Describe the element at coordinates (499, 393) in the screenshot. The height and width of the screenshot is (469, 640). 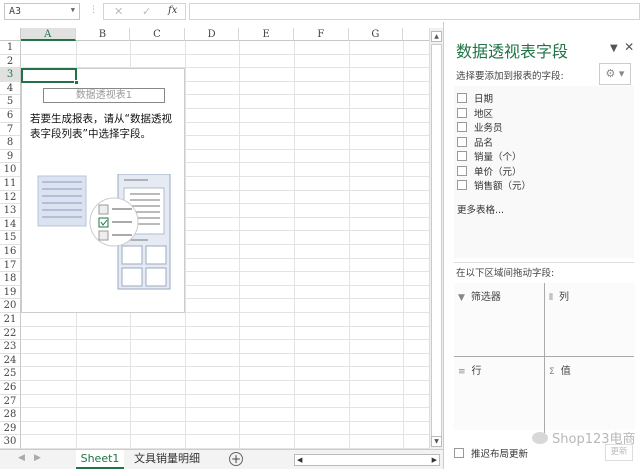
I see `rows-area: ≡ 行` at that location.